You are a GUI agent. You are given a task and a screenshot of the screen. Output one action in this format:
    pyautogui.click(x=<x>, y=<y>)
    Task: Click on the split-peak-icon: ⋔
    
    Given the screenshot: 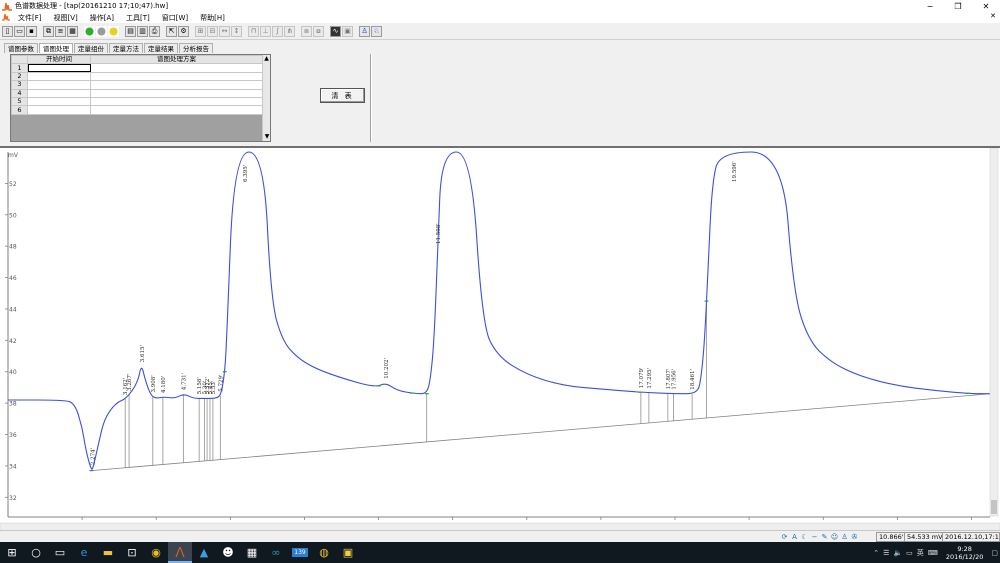 What is the action you would take?
    pyautogui.click(x=289, y=31)
    